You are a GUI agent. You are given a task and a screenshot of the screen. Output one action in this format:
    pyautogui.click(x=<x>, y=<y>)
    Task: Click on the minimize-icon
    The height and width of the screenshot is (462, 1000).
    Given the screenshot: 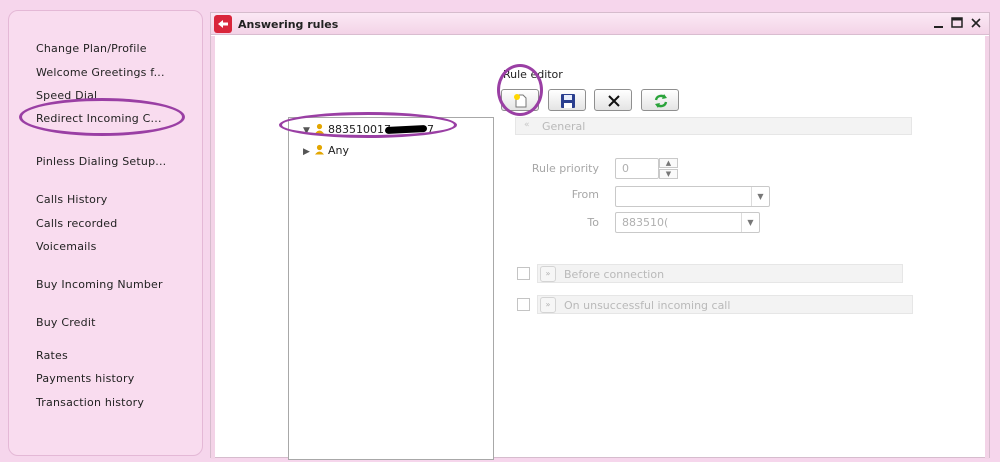 What is the action you would take?
    pyautogui.click(x=939, y=23)
    